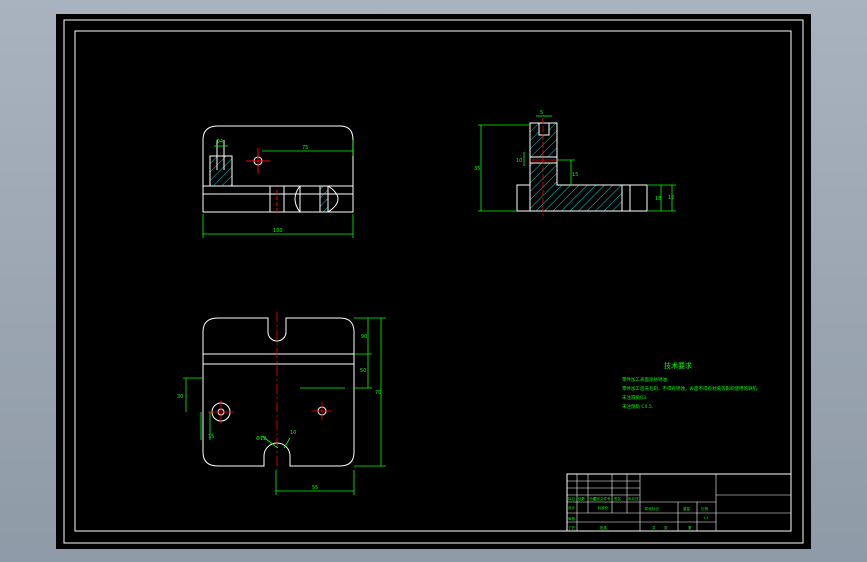  I want to click on tb-label-process: 工艺, so click(572, 527).